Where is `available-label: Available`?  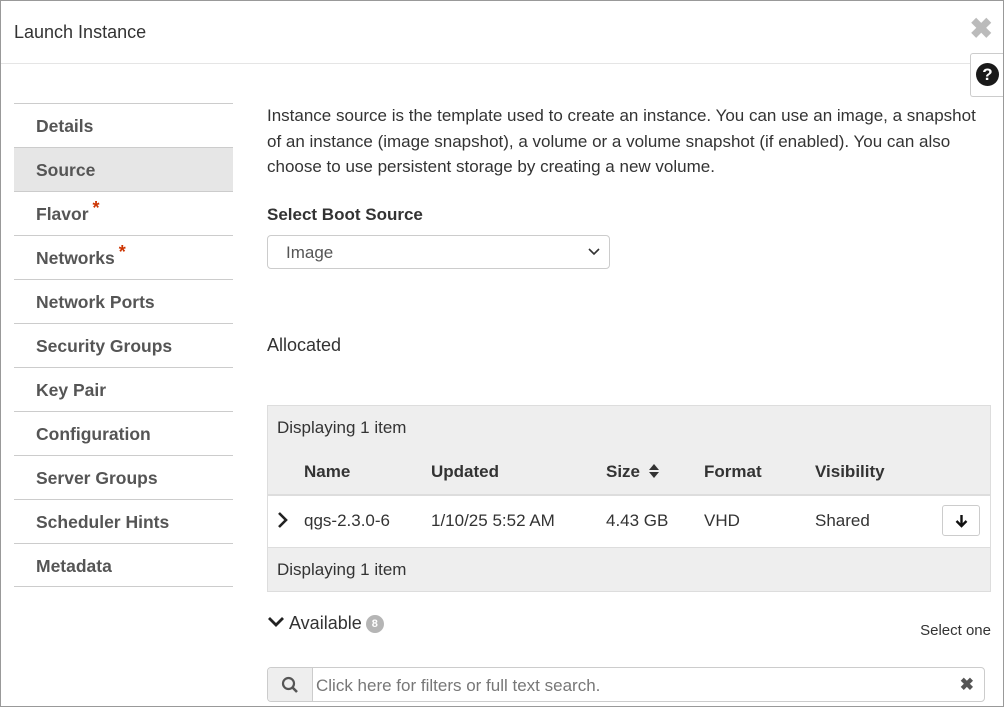
available-label: Available is located at coordinates (325, 623).